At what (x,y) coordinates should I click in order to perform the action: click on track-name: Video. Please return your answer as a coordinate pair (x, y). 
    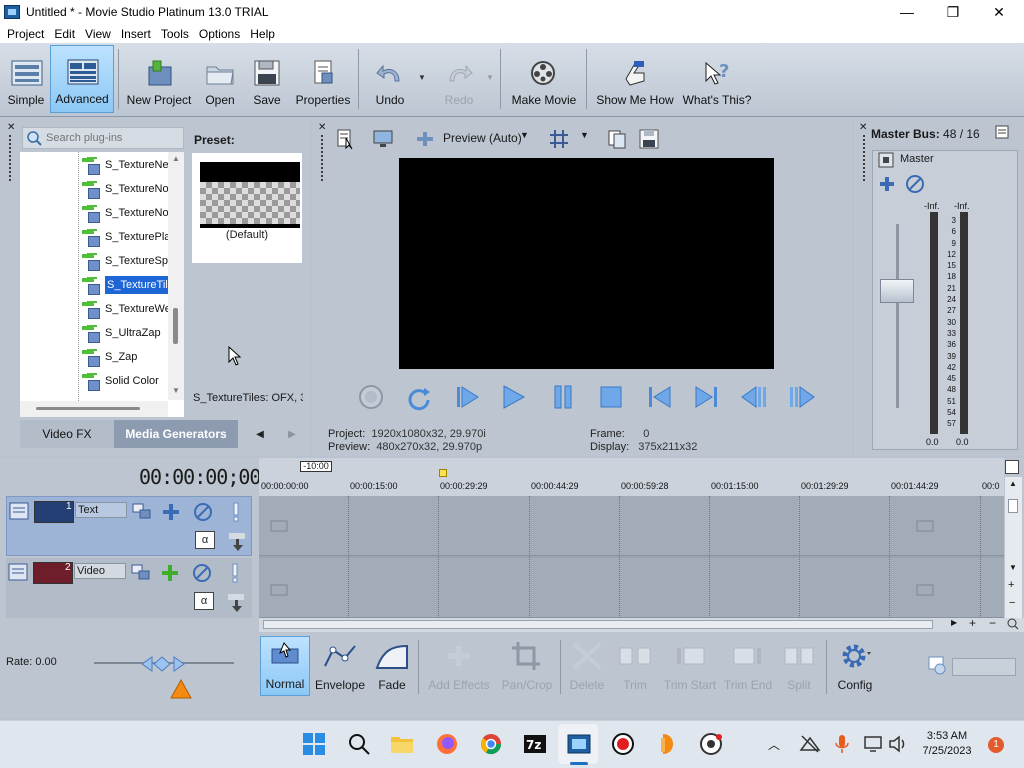
    Looking at the image, I should click on (100, 571).